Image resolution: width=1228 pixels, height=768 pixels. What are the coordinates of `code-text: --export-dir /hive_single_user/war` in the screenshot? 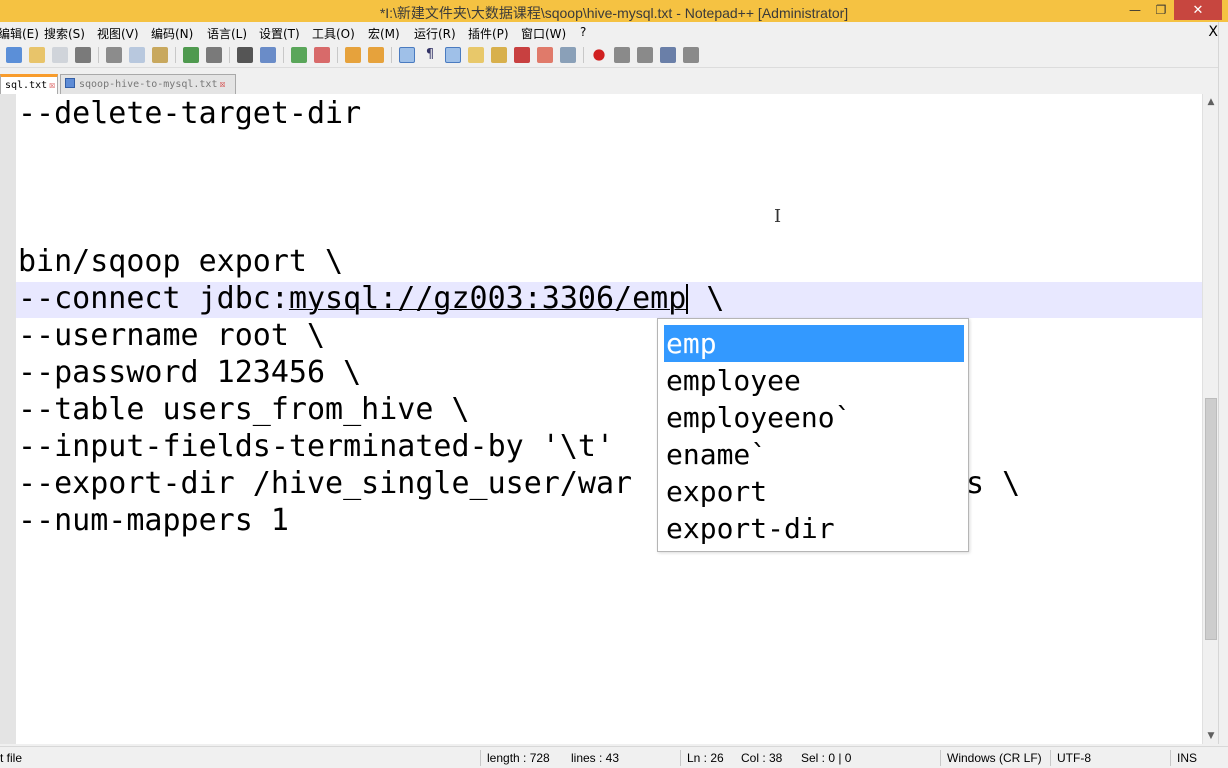 It's located at (325, 483).